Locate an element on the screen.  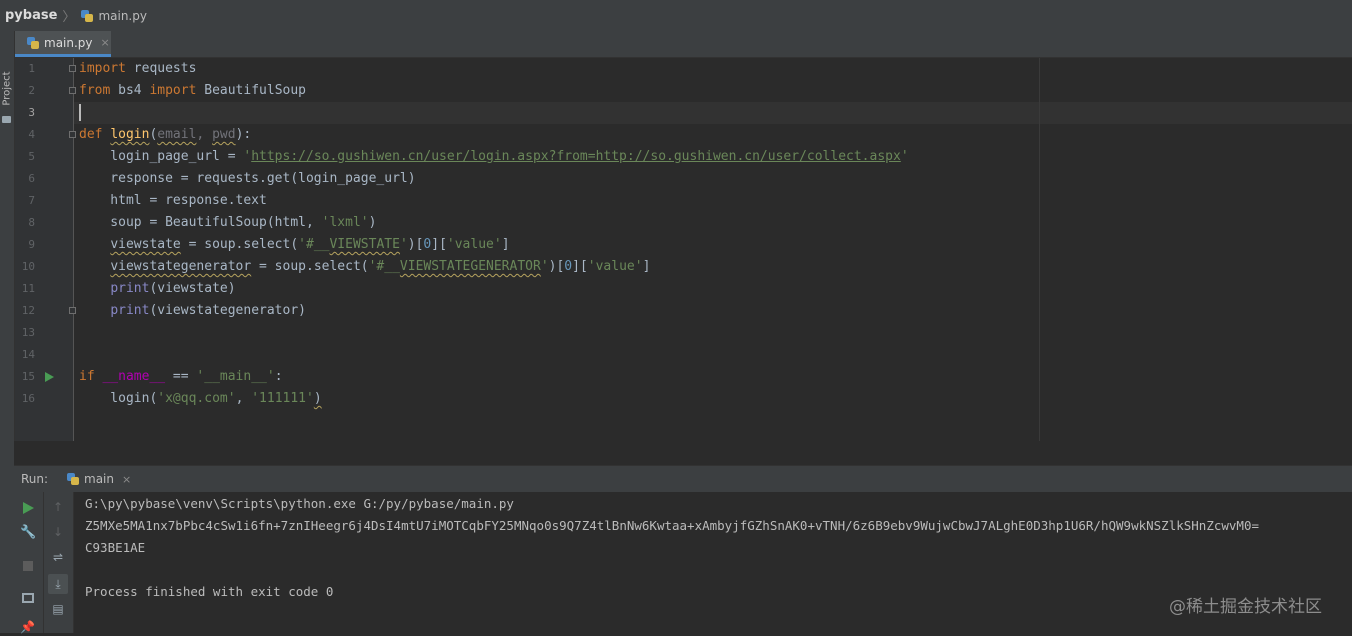
code-token: viewstate is located at coordinates (145, 244).